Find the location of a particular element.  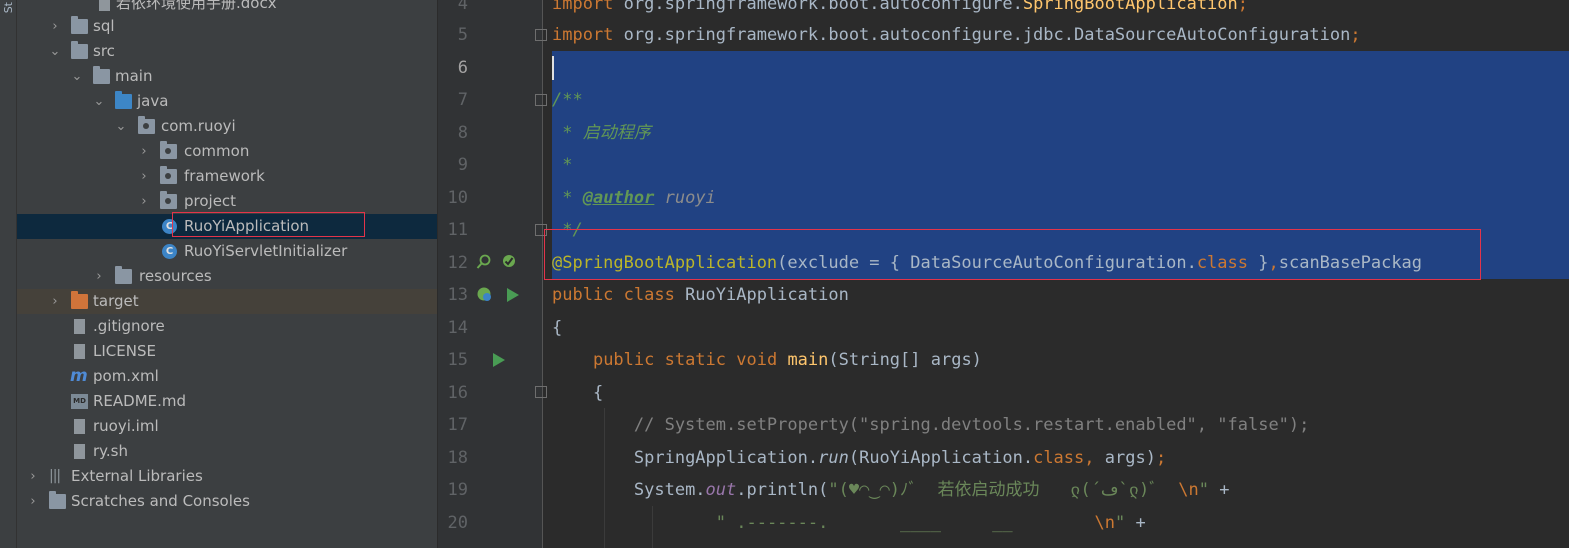

tree-item-ry-sh: ry.sh is located at coordinates (227, 451).